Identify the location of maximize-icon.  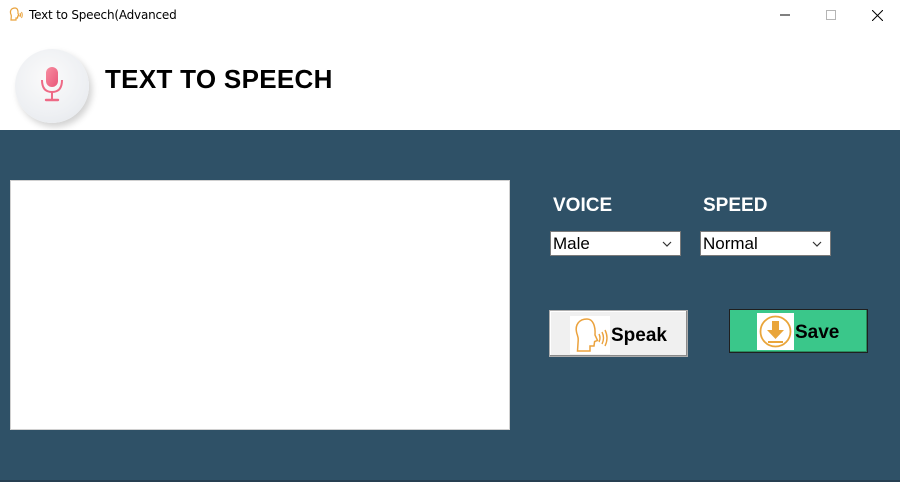
(831, 15).